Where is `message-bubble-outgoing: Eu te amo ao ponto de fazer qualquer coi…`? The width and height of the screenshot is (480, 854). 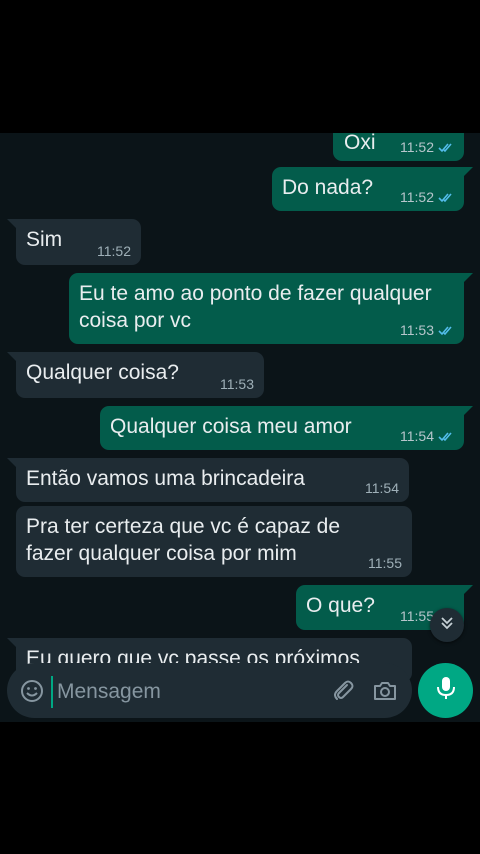 message-bubble-outgoing: Eu te amo ao ponto de fazer qualquer coi… is located at coordinates (271, 308).